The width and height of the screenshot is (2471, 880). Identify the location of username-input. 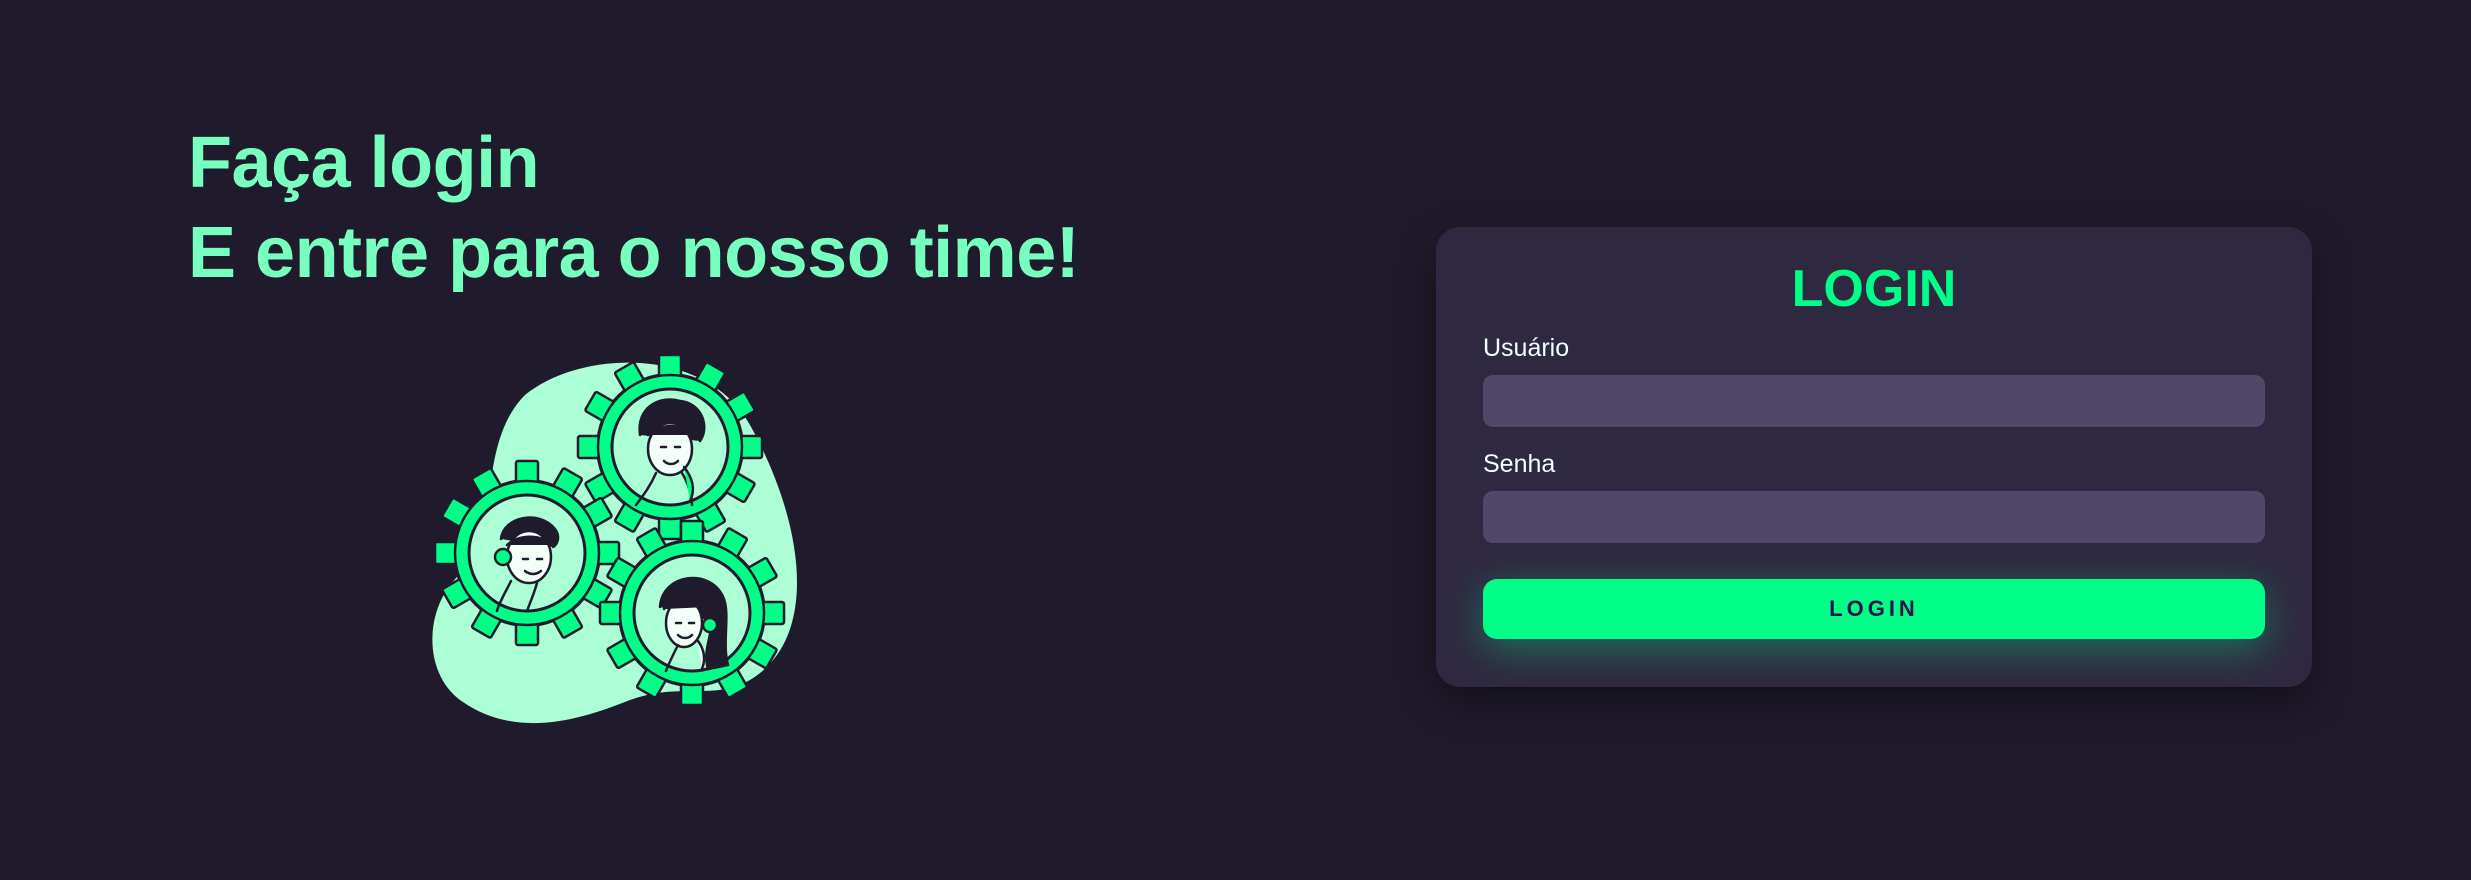
(1874, 401).